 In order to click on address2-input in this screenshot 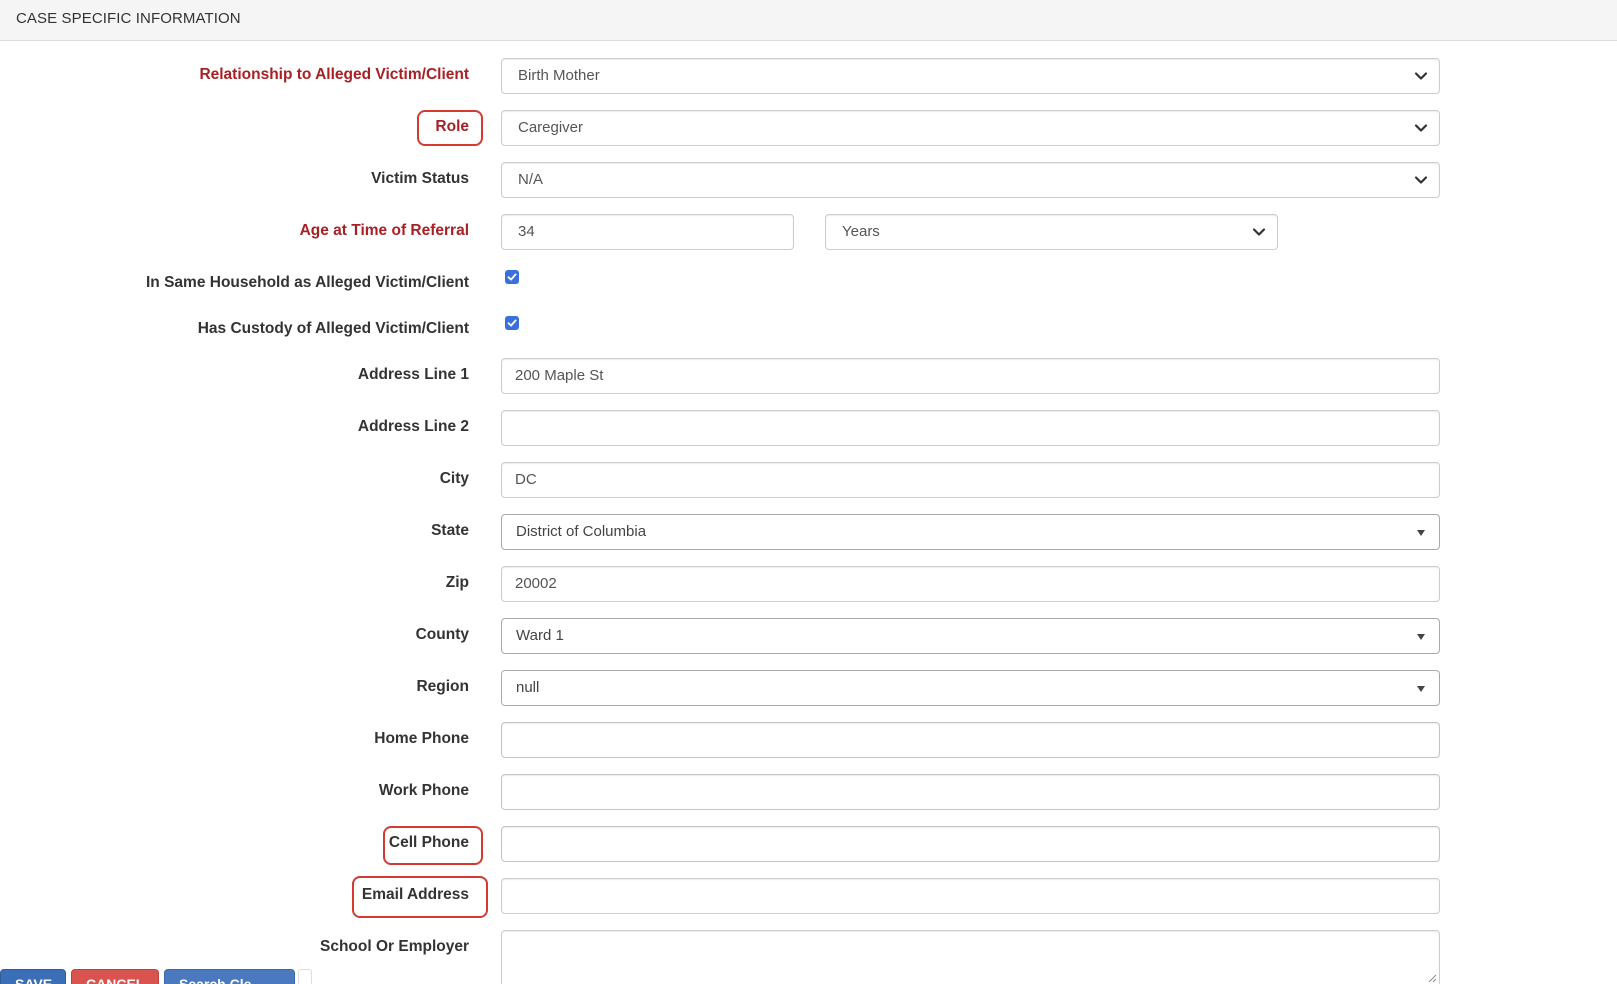, I will do `click(970, 428)`.